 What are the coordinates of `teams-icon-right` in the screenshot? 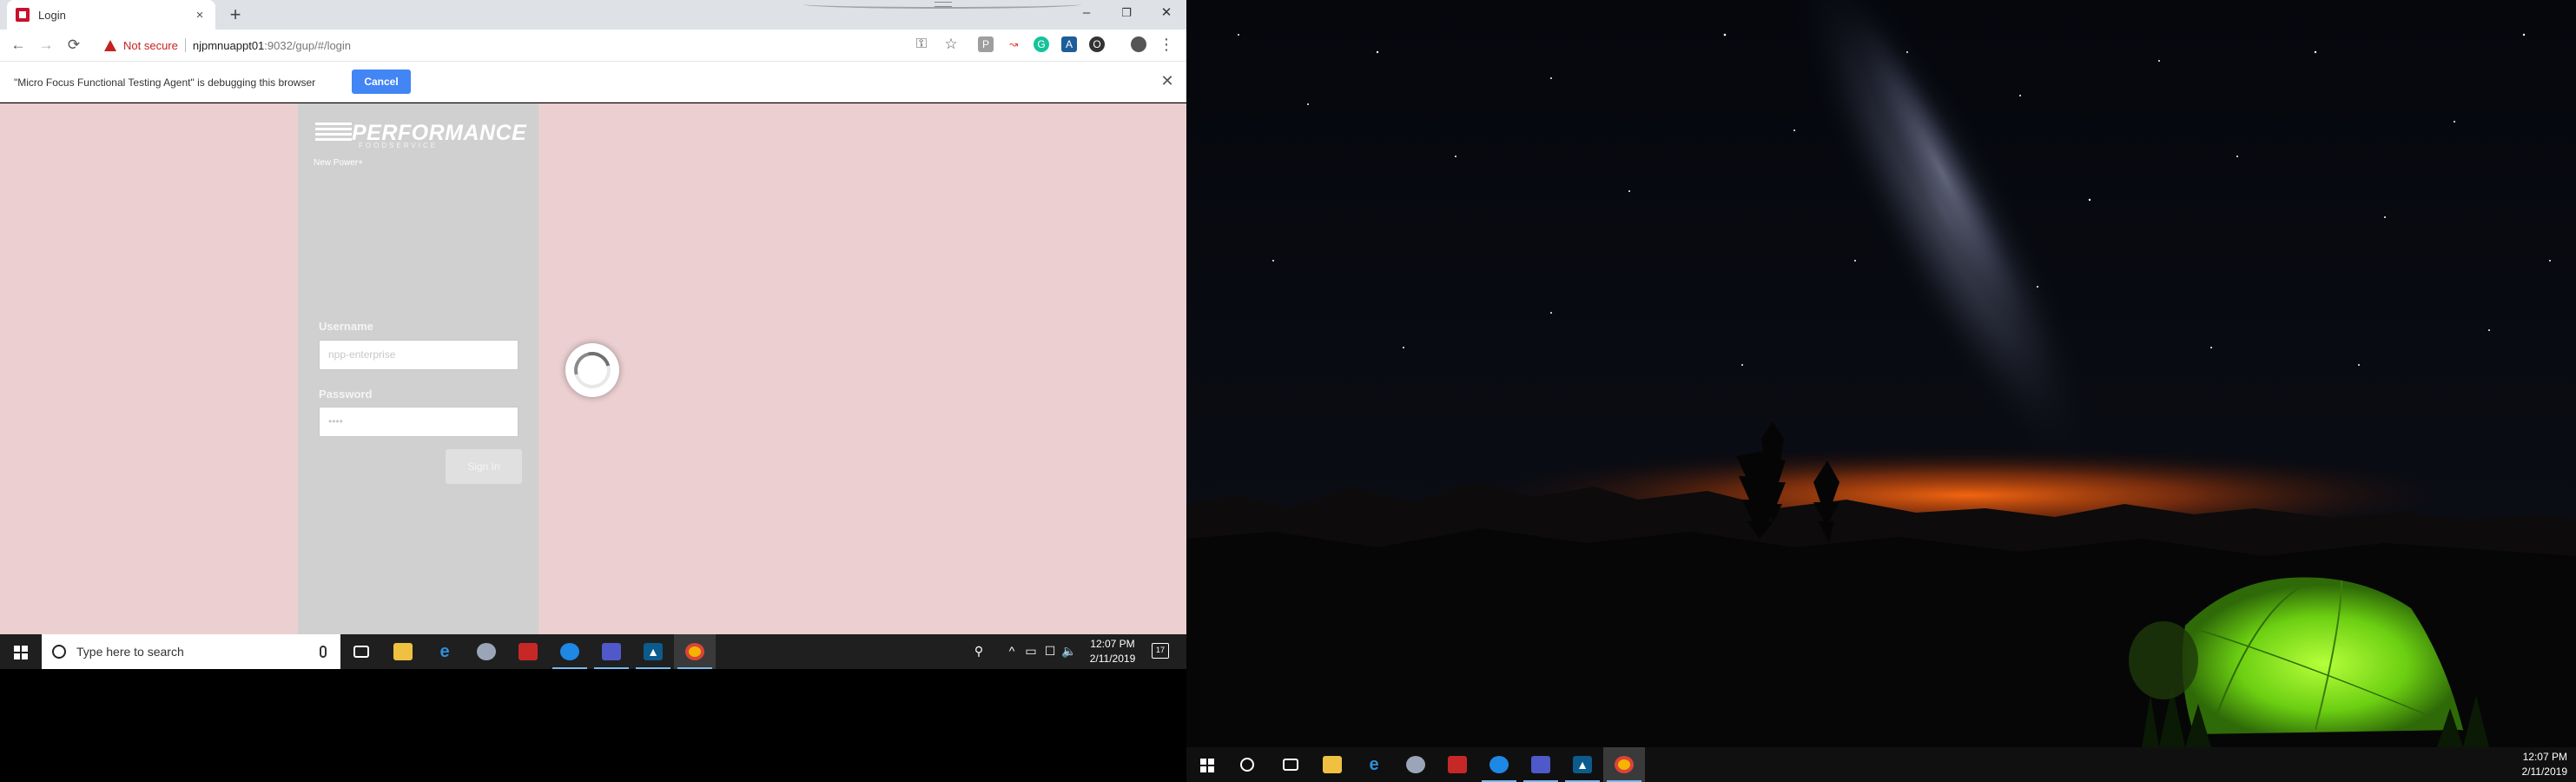 It's located at (1541, 764).